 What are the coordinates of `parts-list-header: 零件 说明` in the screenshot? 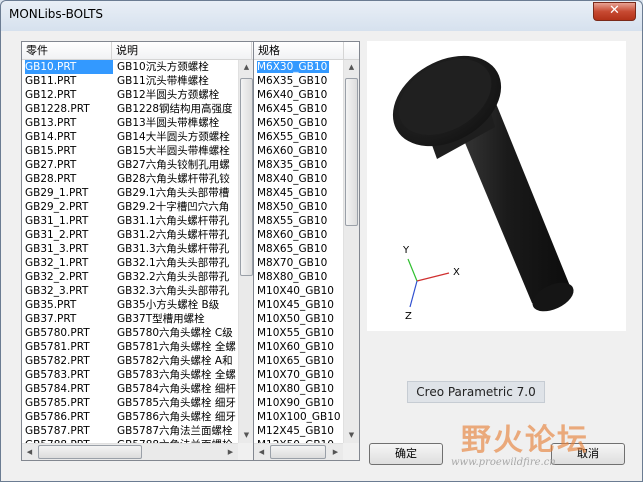 It's located at (138, 51).